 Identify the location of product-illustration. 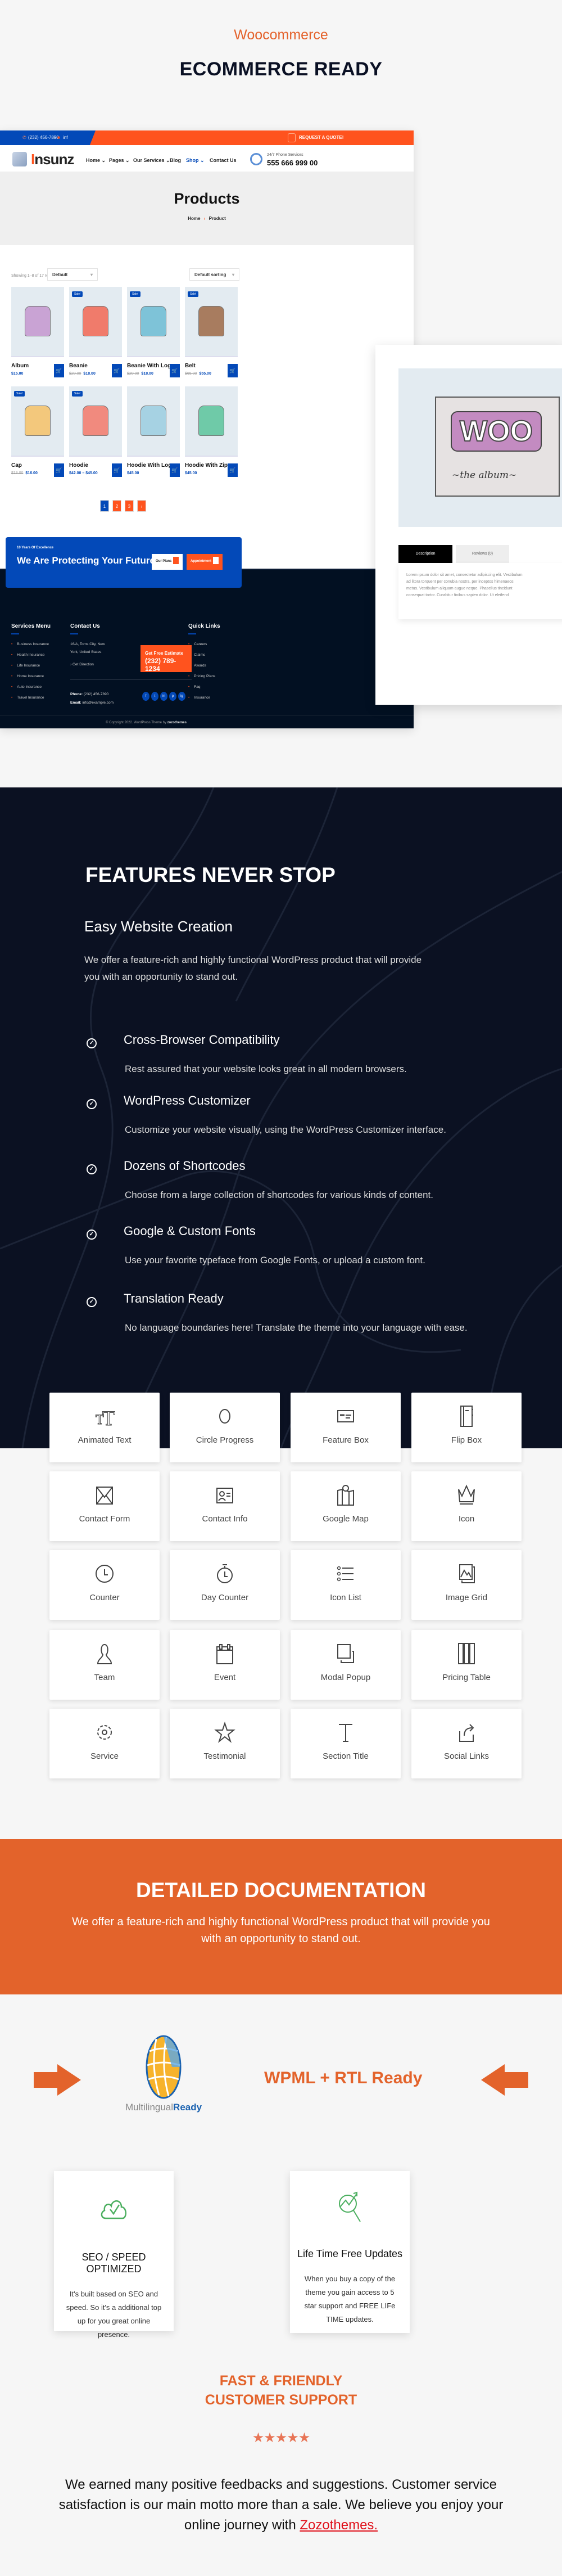
(96, 421).